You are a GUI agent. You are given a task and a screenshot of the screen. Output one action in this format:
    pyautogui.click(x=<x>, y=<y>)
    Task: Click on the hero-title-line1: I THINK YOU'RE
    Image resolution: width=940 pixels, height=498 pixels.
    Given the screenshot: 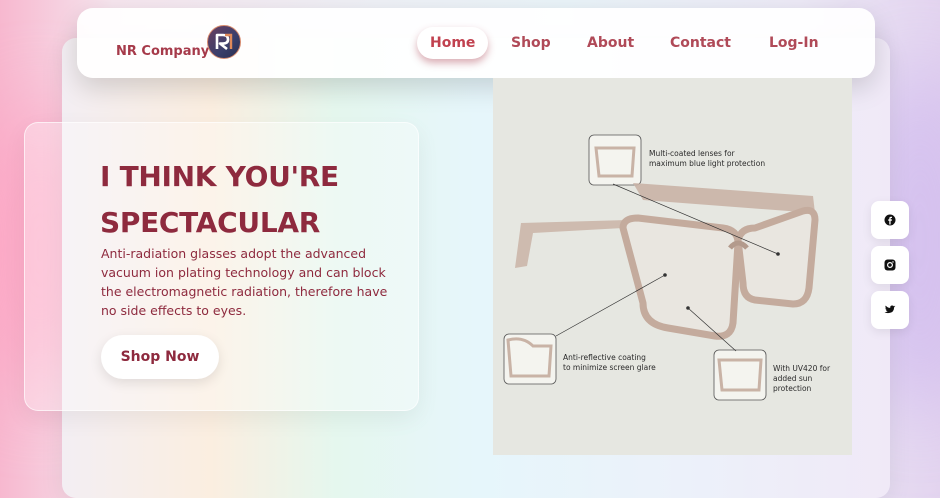 What is the action you would take?
    pyautogui.click(x=219, y=176)
    